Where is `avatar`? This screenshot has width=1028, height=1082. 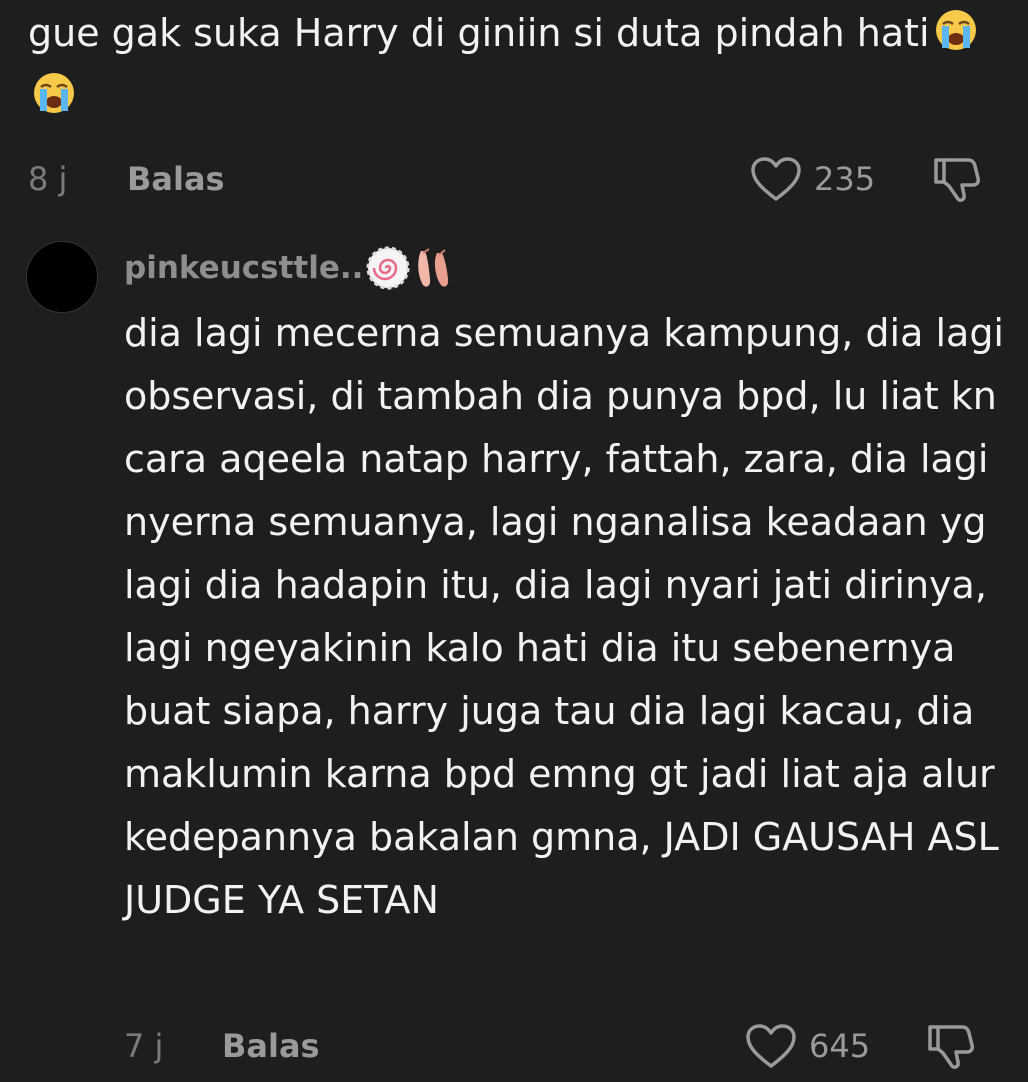 avatar is located at coordinates (62, 277).